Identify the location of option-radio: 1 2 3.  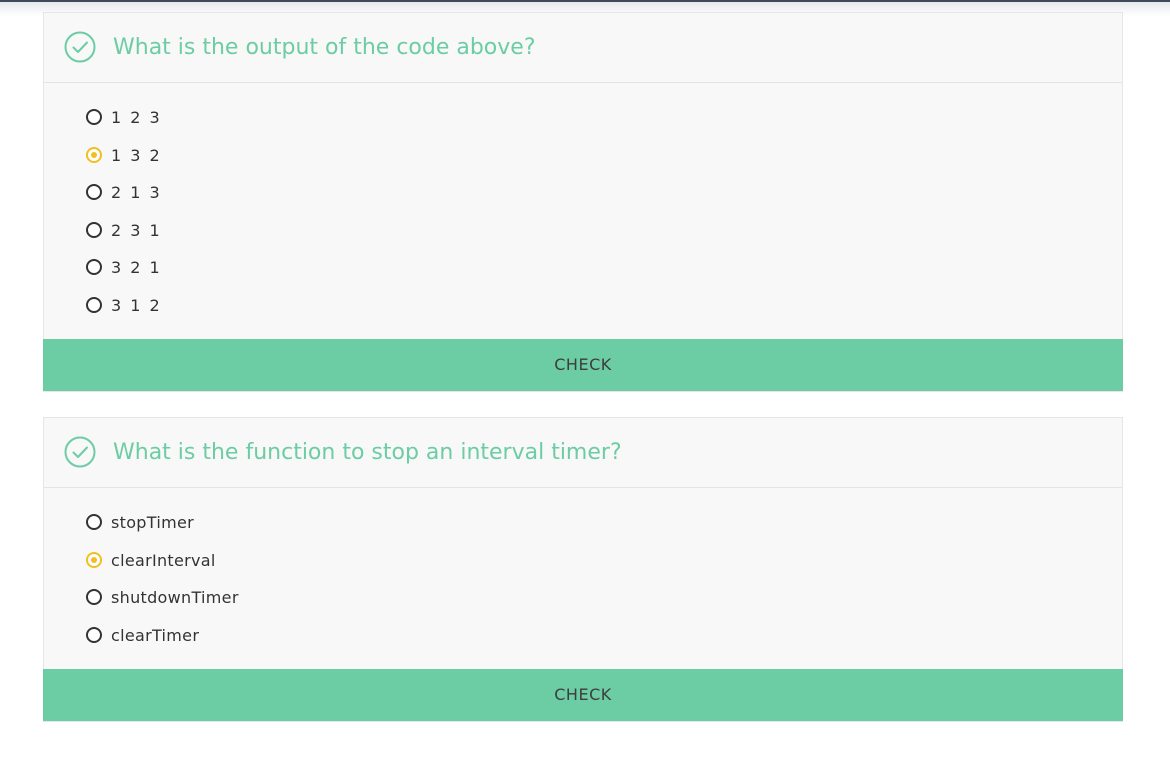
(124, 117).